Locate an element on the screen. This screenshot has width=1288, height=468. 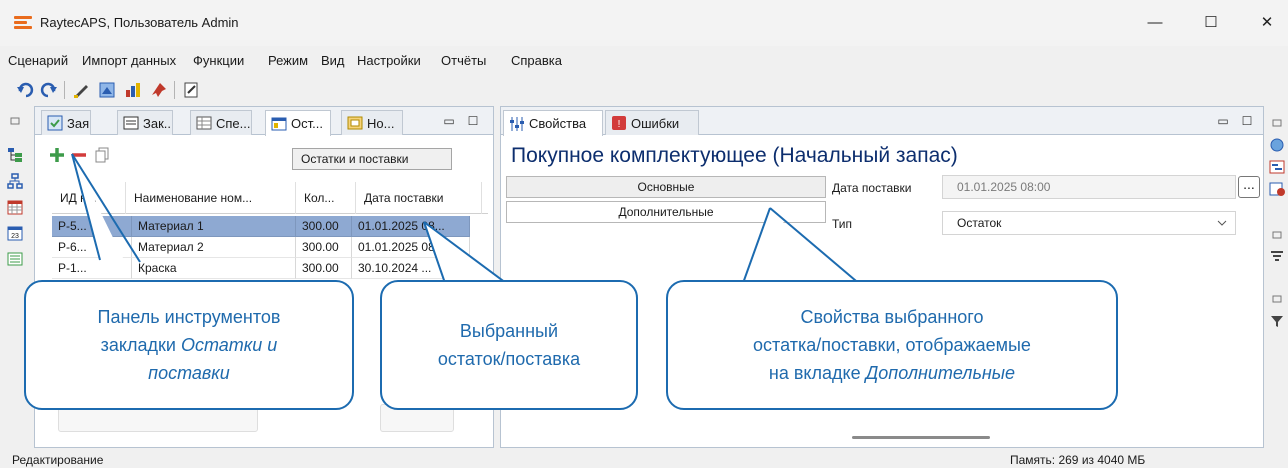
callout-props-line3a: на вкладке is located at coordinates (817, 373).